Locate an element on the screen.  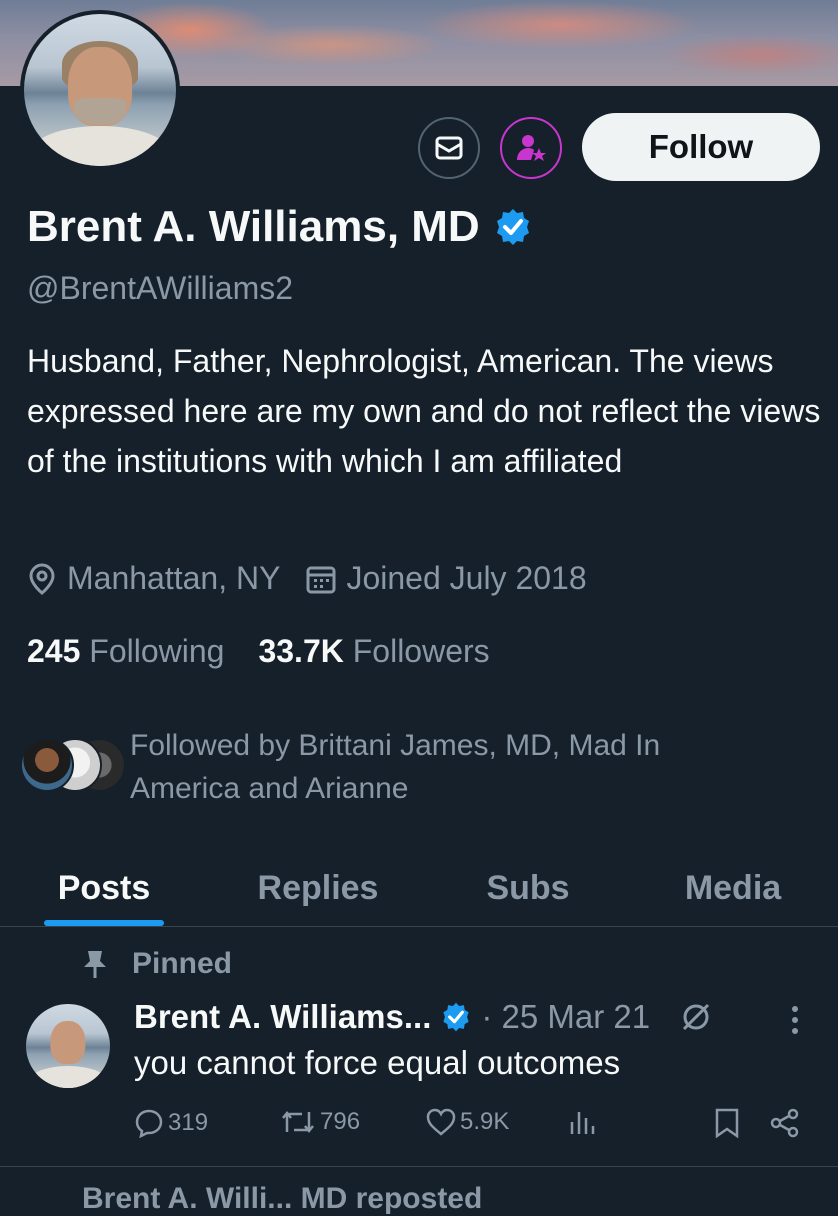
joined-text: Joined July 2018 is located at coordinates (466, 578).